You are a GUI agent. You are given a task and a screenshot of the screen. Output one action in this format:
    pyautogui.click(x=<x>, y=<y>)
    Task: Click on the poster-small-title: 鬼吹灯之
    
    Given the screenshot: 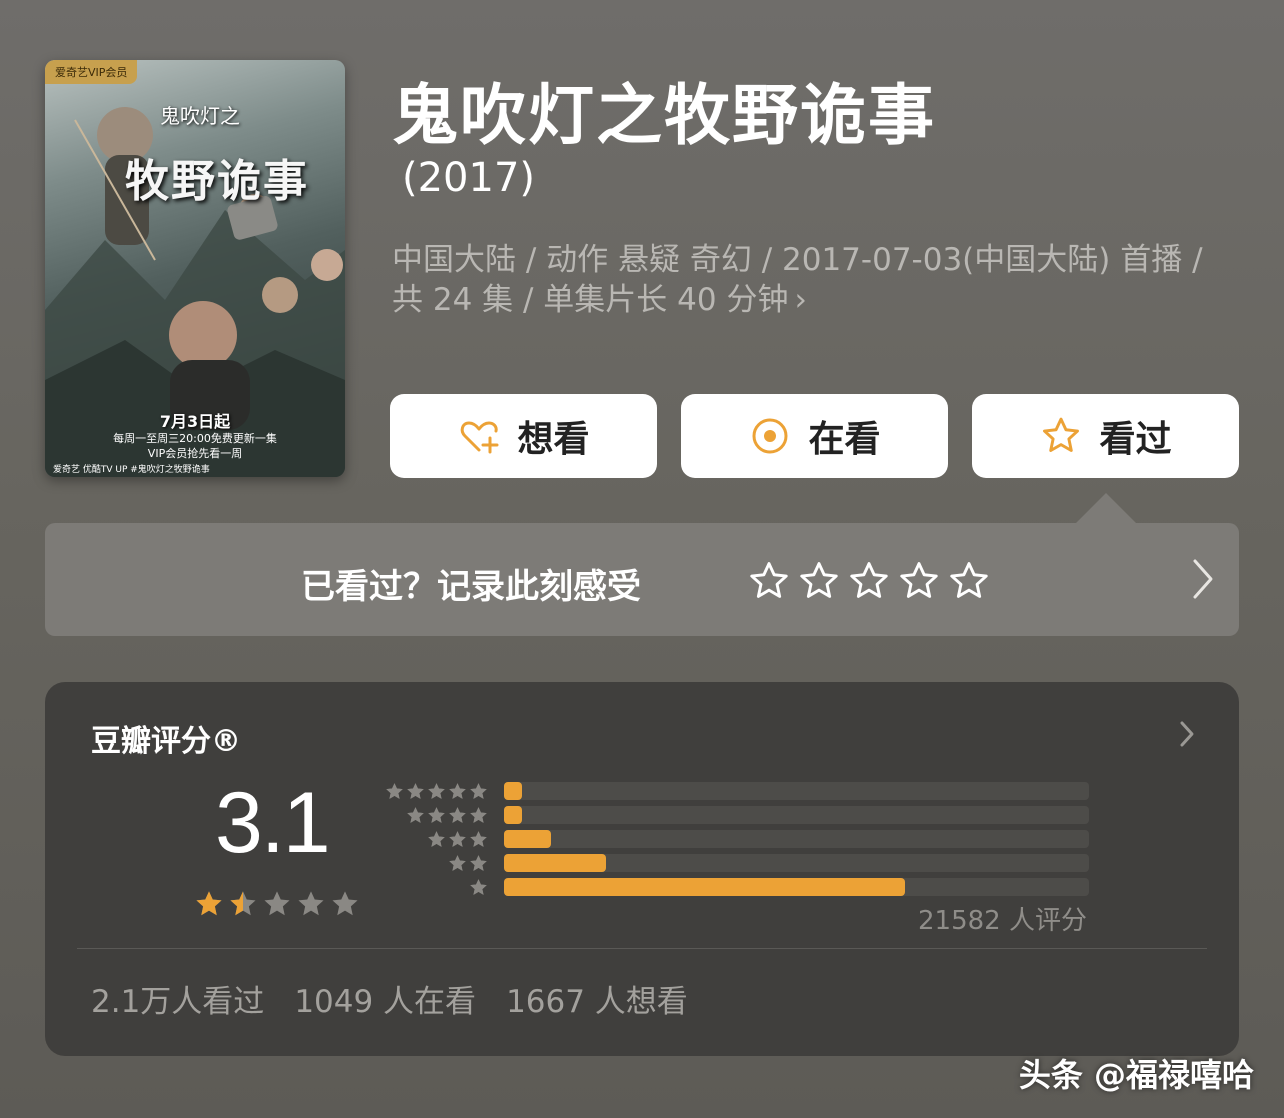 What is the action you would take?
    pyautogui.click(x=200, y=116)
    